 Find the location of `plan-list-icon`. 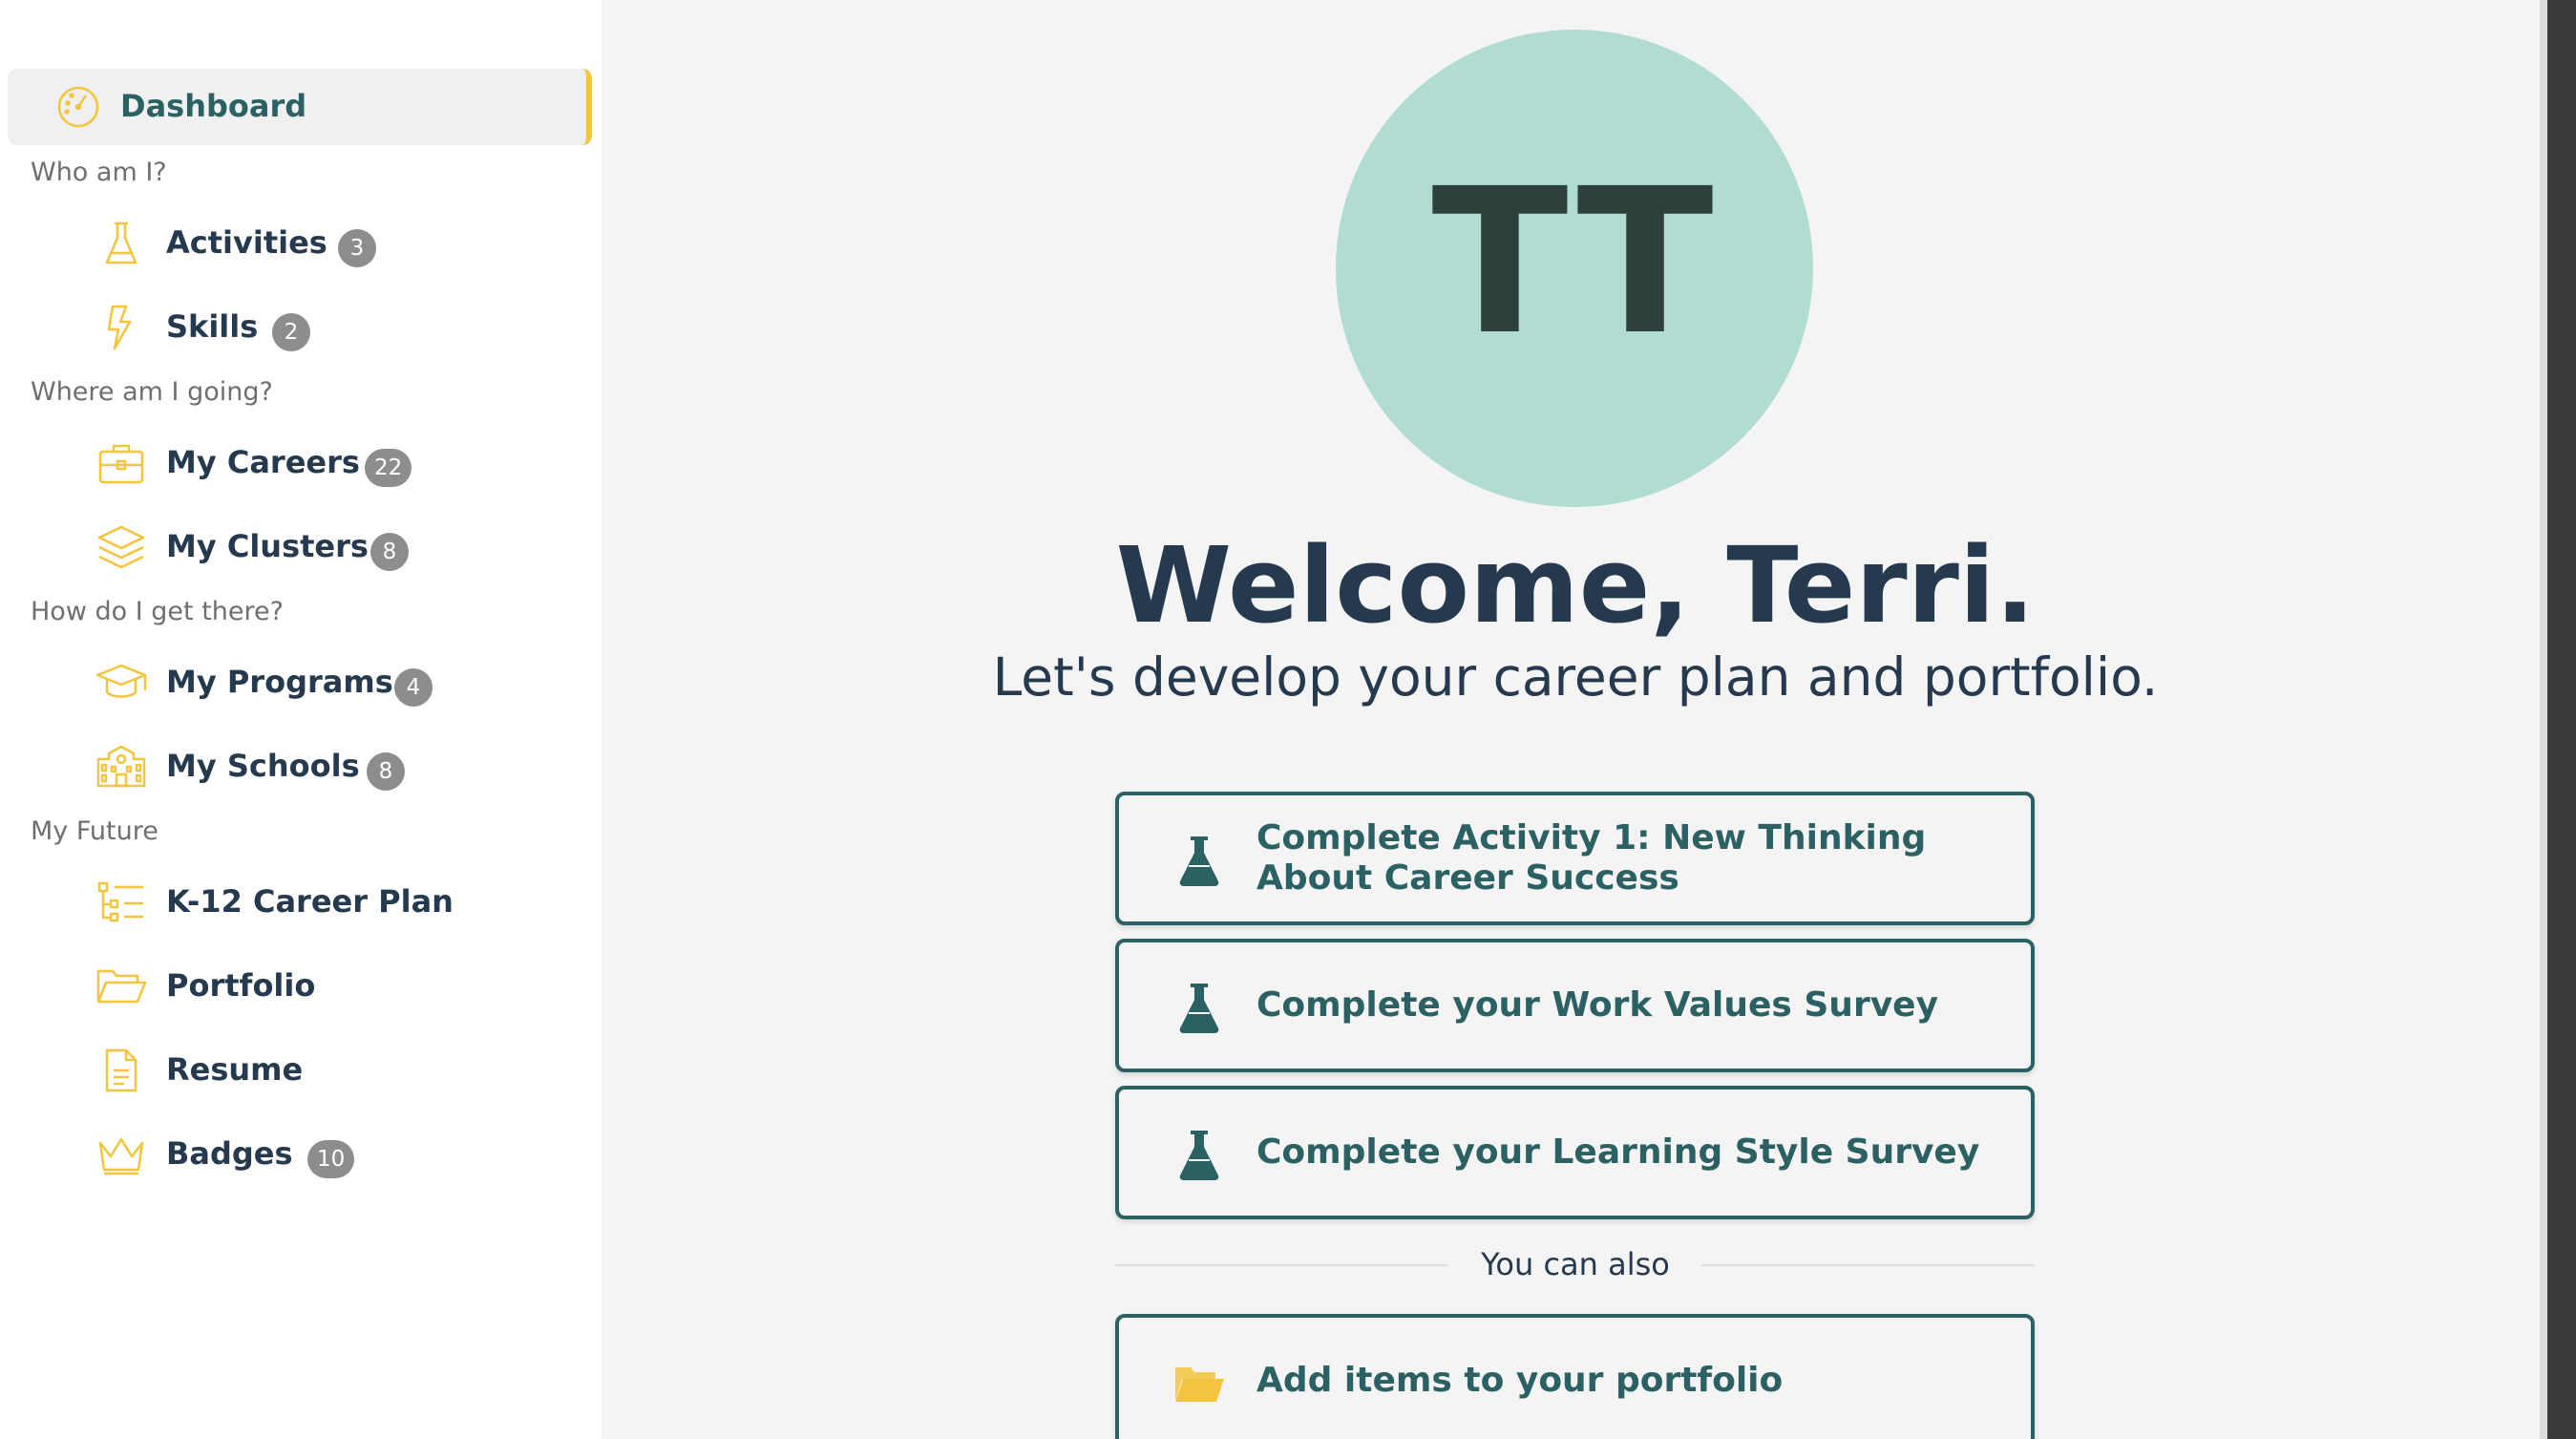

plan-list-icon is located at coordinates (121, 902).